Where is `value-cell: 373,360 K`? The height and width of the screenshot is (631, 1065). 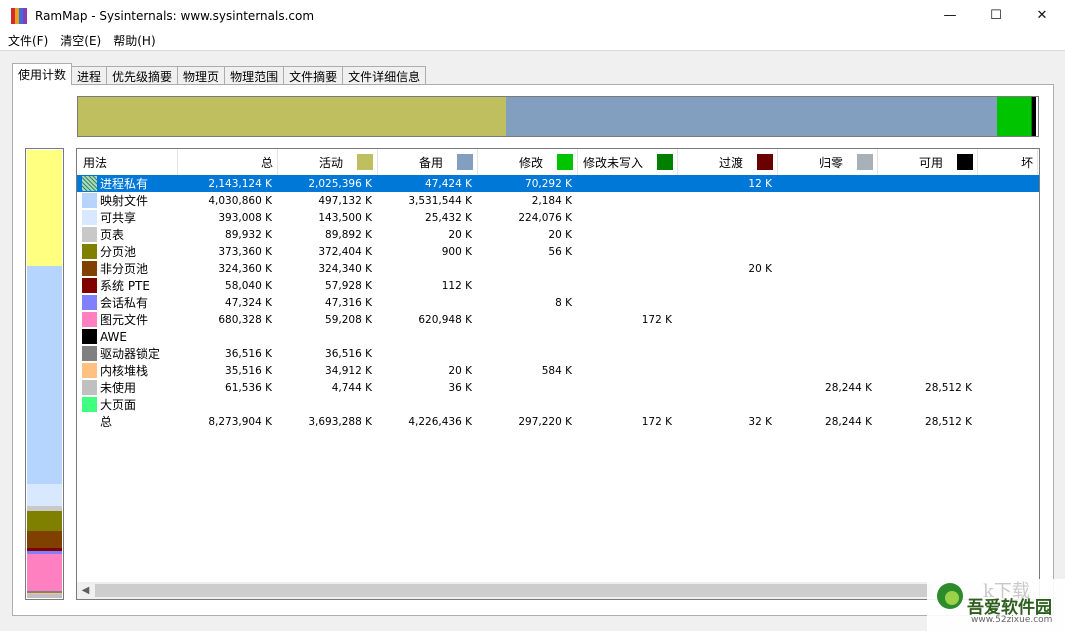
value-cell: 373,360 K is located at coordinates (245, 251).